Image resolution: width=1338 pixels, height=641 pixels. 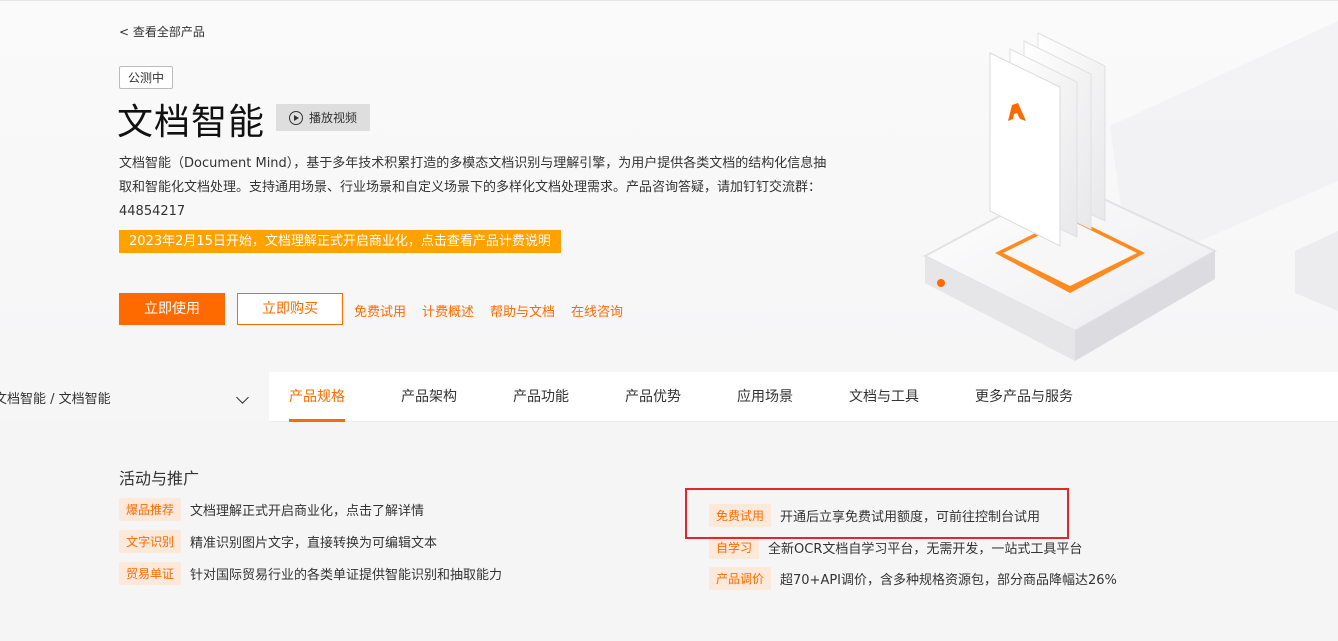 What do you see at coordinates (150, 509) in the screenshot?
I see `promo-tag: 爆品推荐` at bounding box center [150, 509].